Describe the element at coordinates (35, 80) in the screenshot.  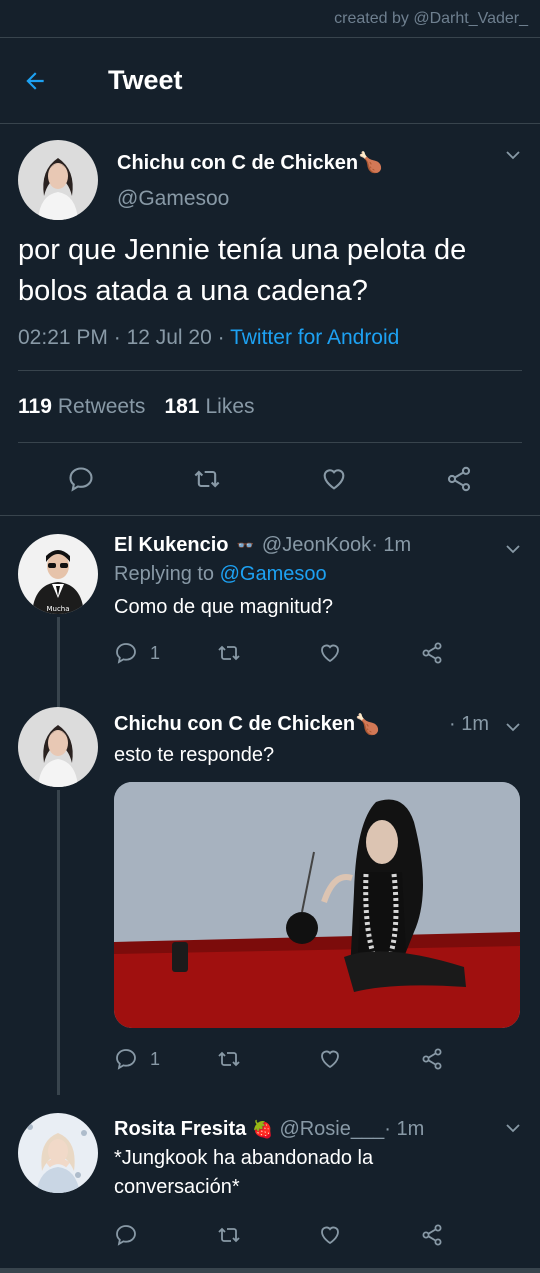
I see `back-arrow-icon` at that location.